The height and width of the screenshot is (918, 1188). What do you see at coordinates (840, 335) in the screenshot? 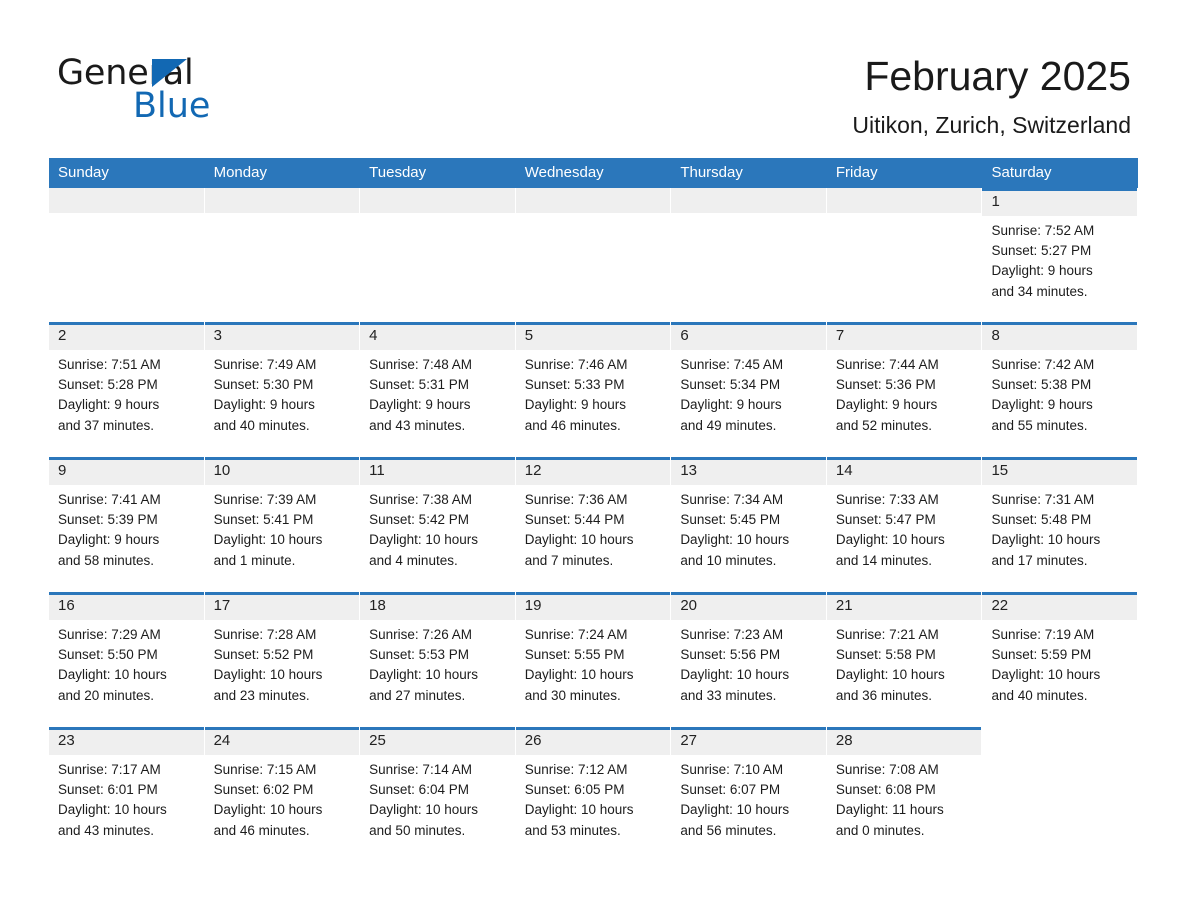
I see `date-number: 7` at bounding box center [840, 335].